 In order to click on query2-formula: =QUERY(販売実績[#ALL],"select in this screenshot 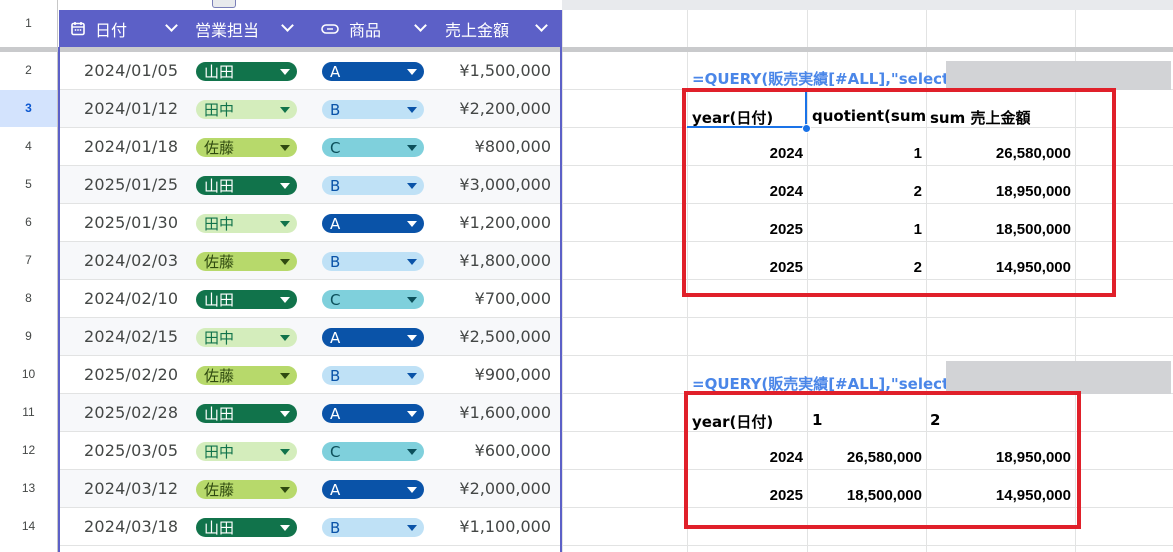, I will do `click(819, 383)`.